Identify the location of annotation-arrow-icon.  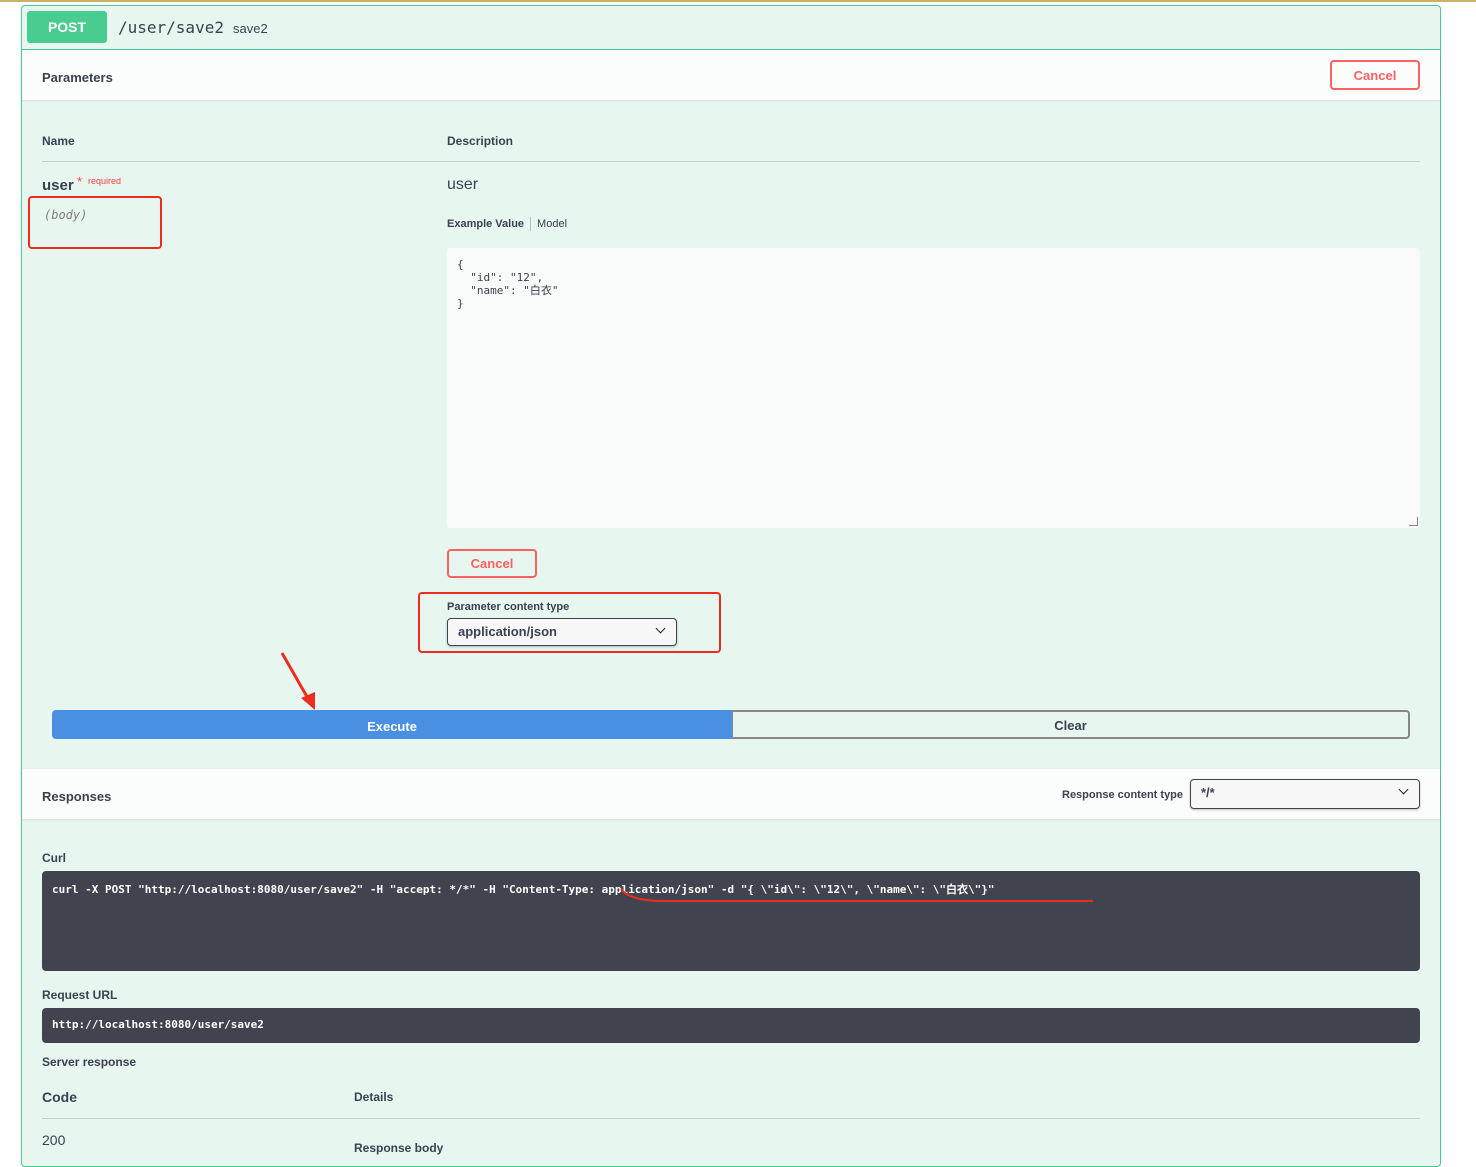
(297, 681).